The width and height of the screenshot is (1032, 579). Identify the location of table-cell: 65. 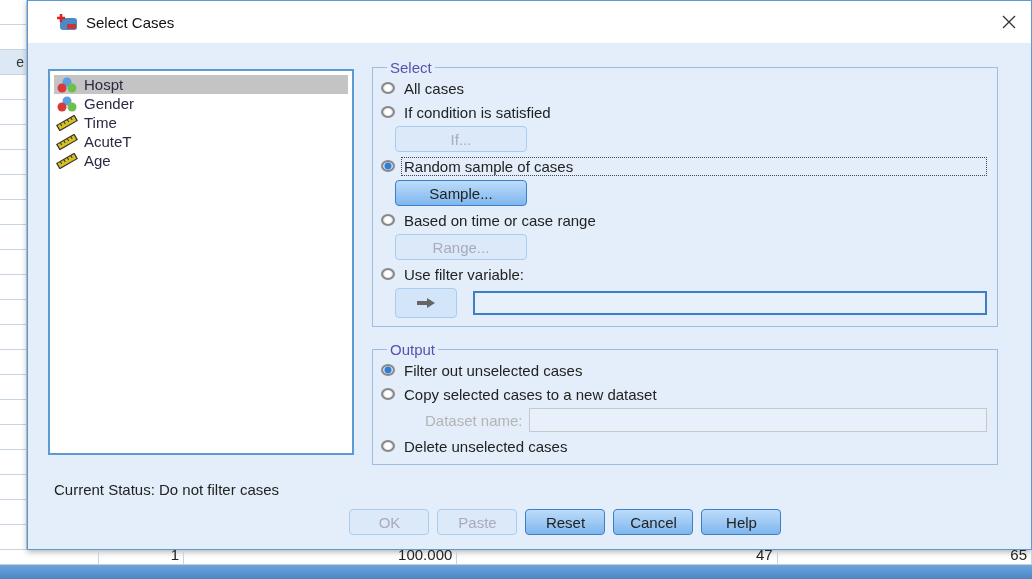
(1018, 556).